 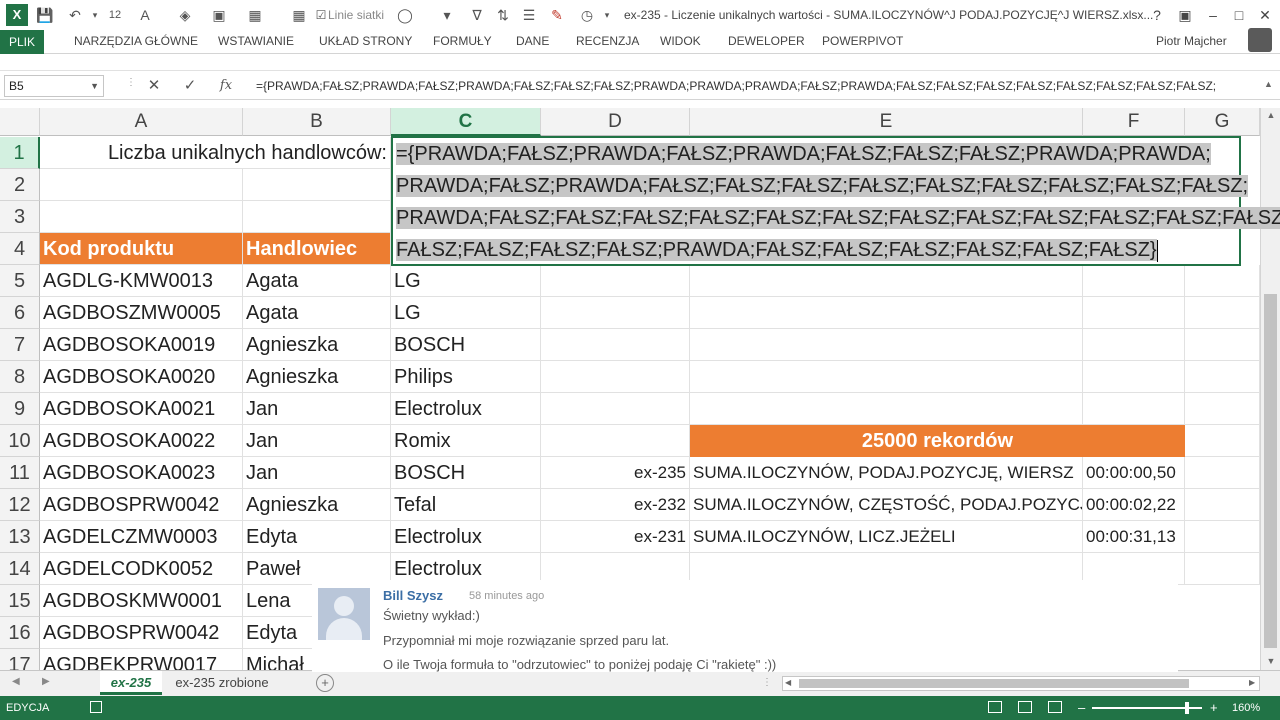 I want to click on chevron-down-icon: ▼, so click(x=94, y=86).